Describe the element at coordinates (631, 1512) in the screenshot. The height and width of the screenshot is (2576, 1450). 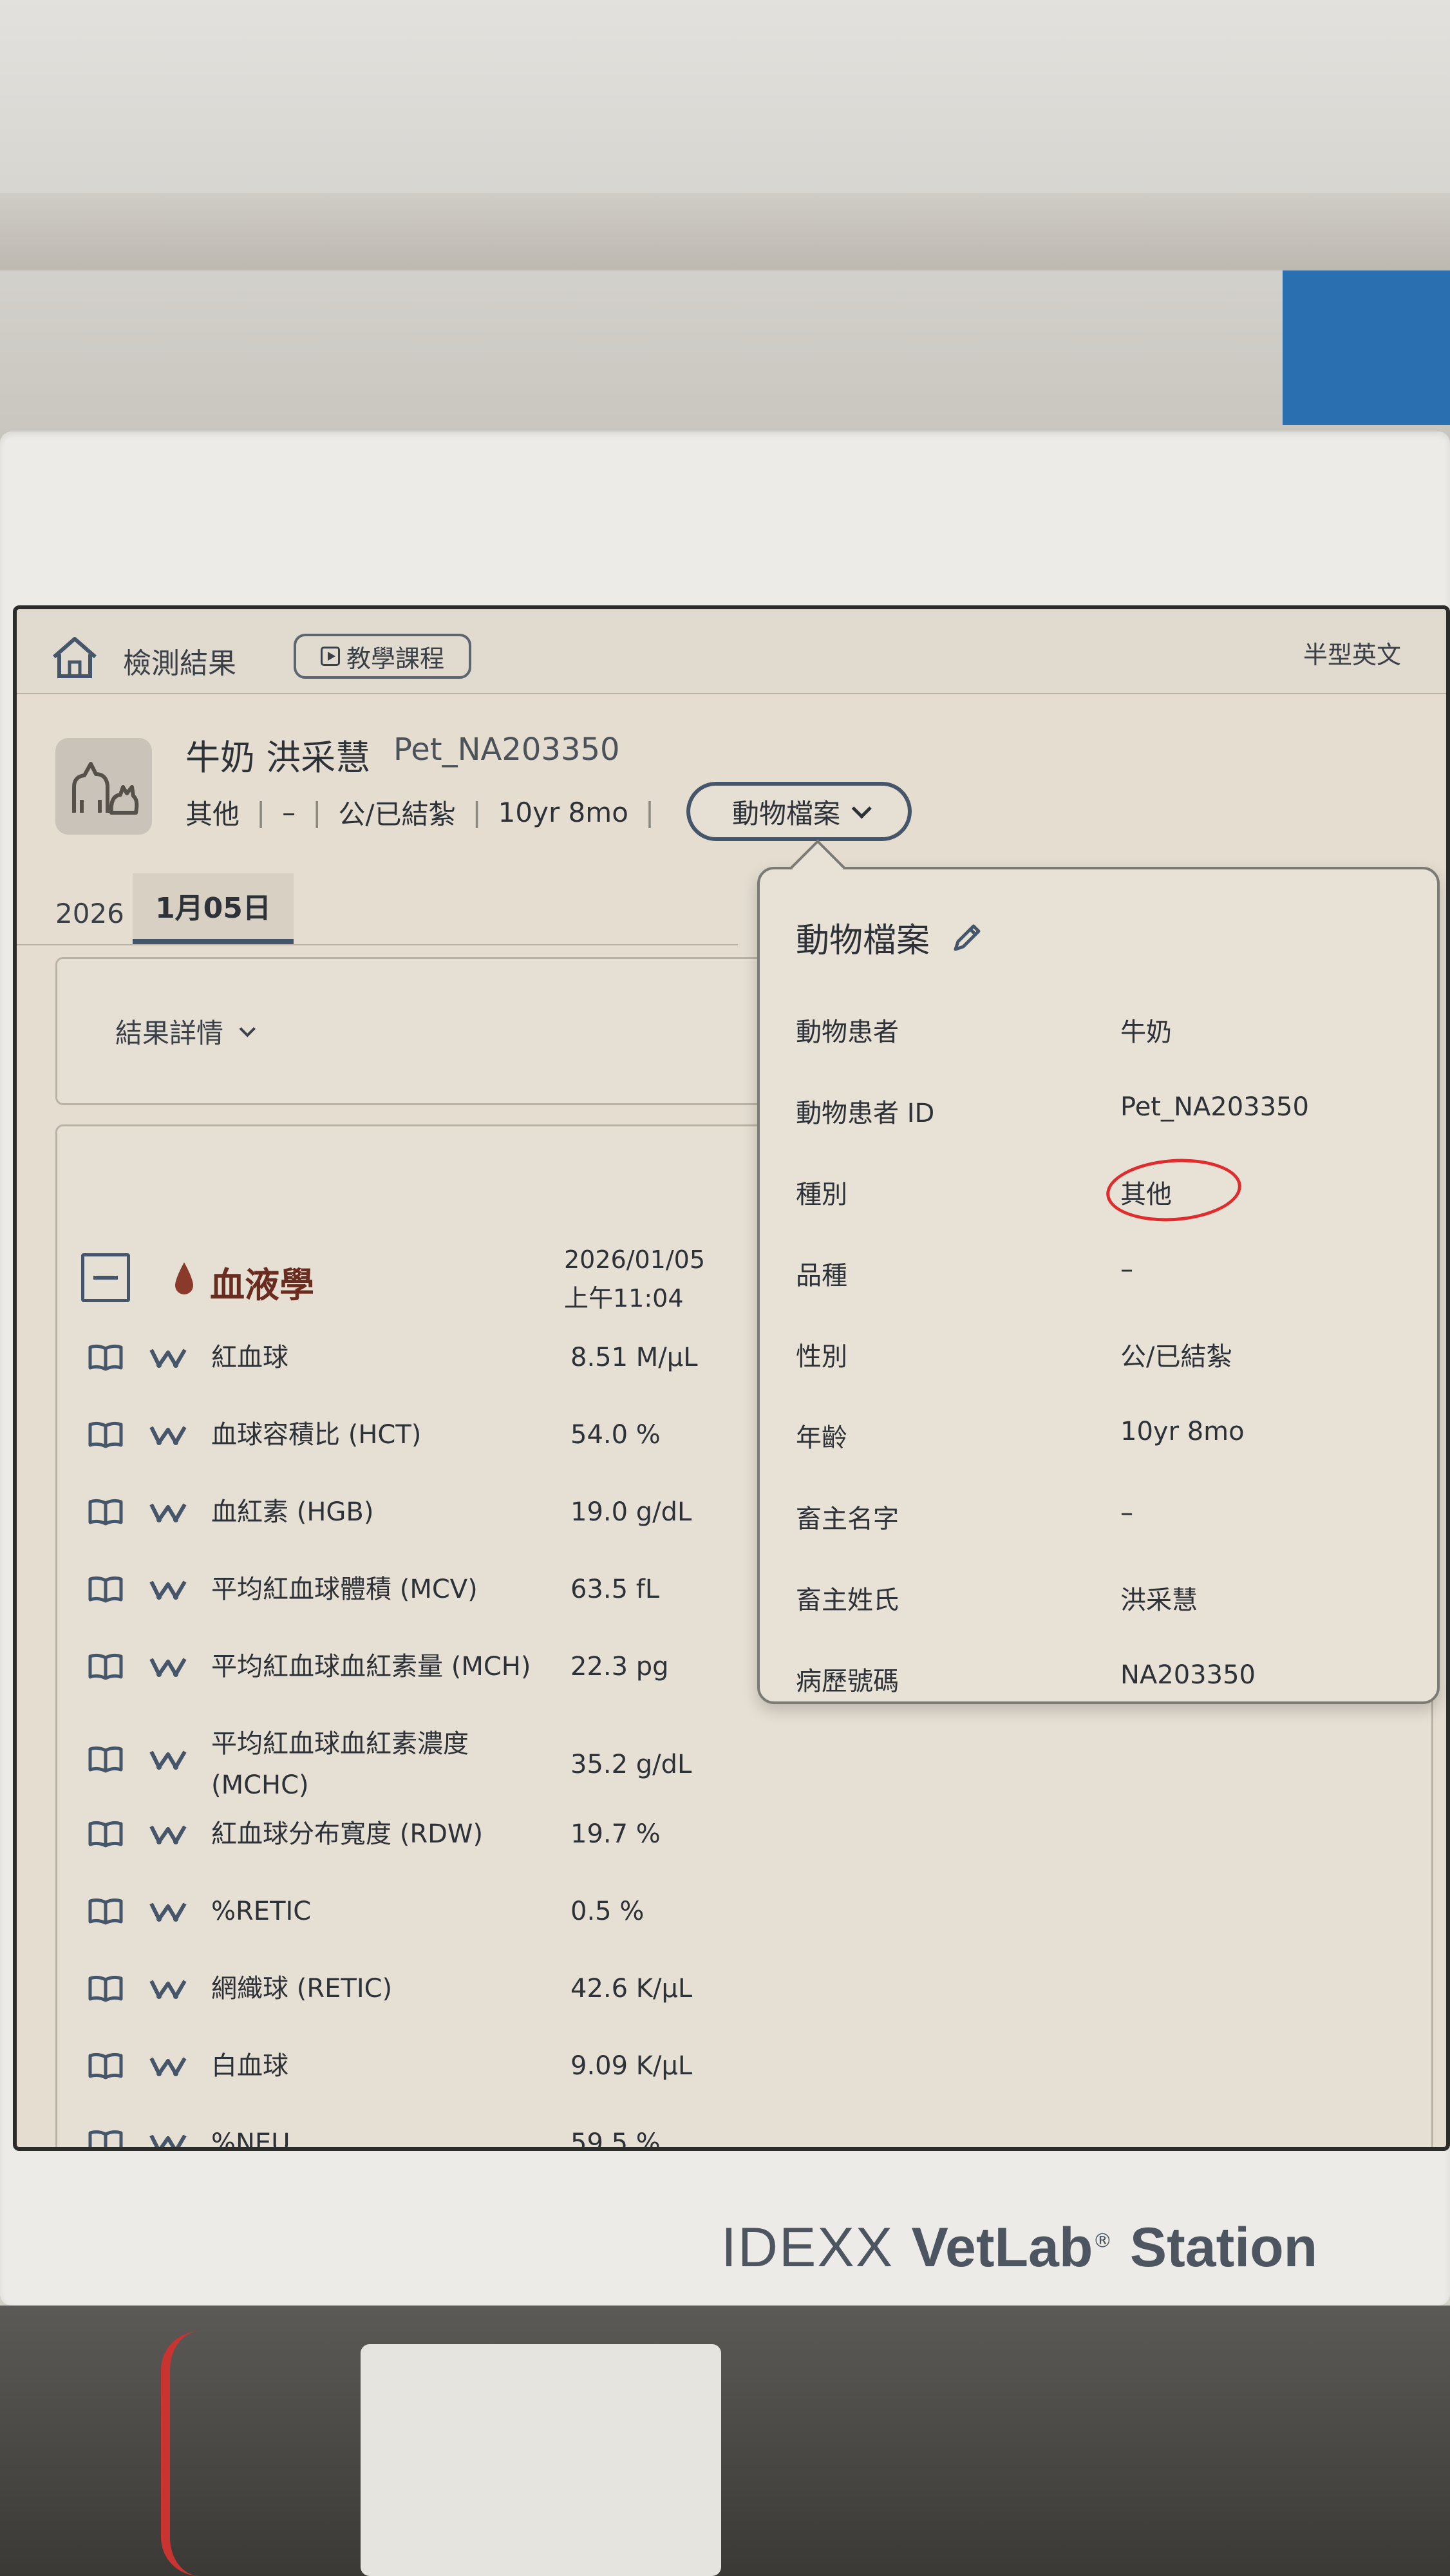
I see `result-value: 19.0 g/dL` at that location.